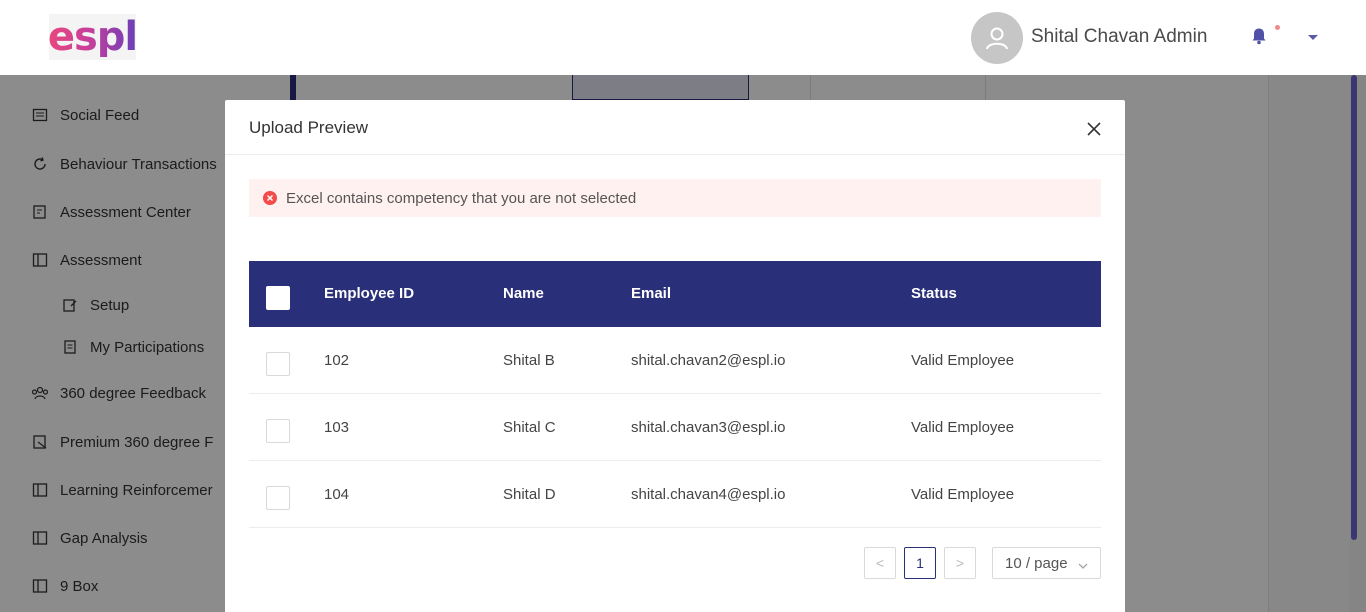  What do you see at coordinates (529, 494) in the screenshot?
I see `cell-name: Shital D` at bounding box center [529, 494].